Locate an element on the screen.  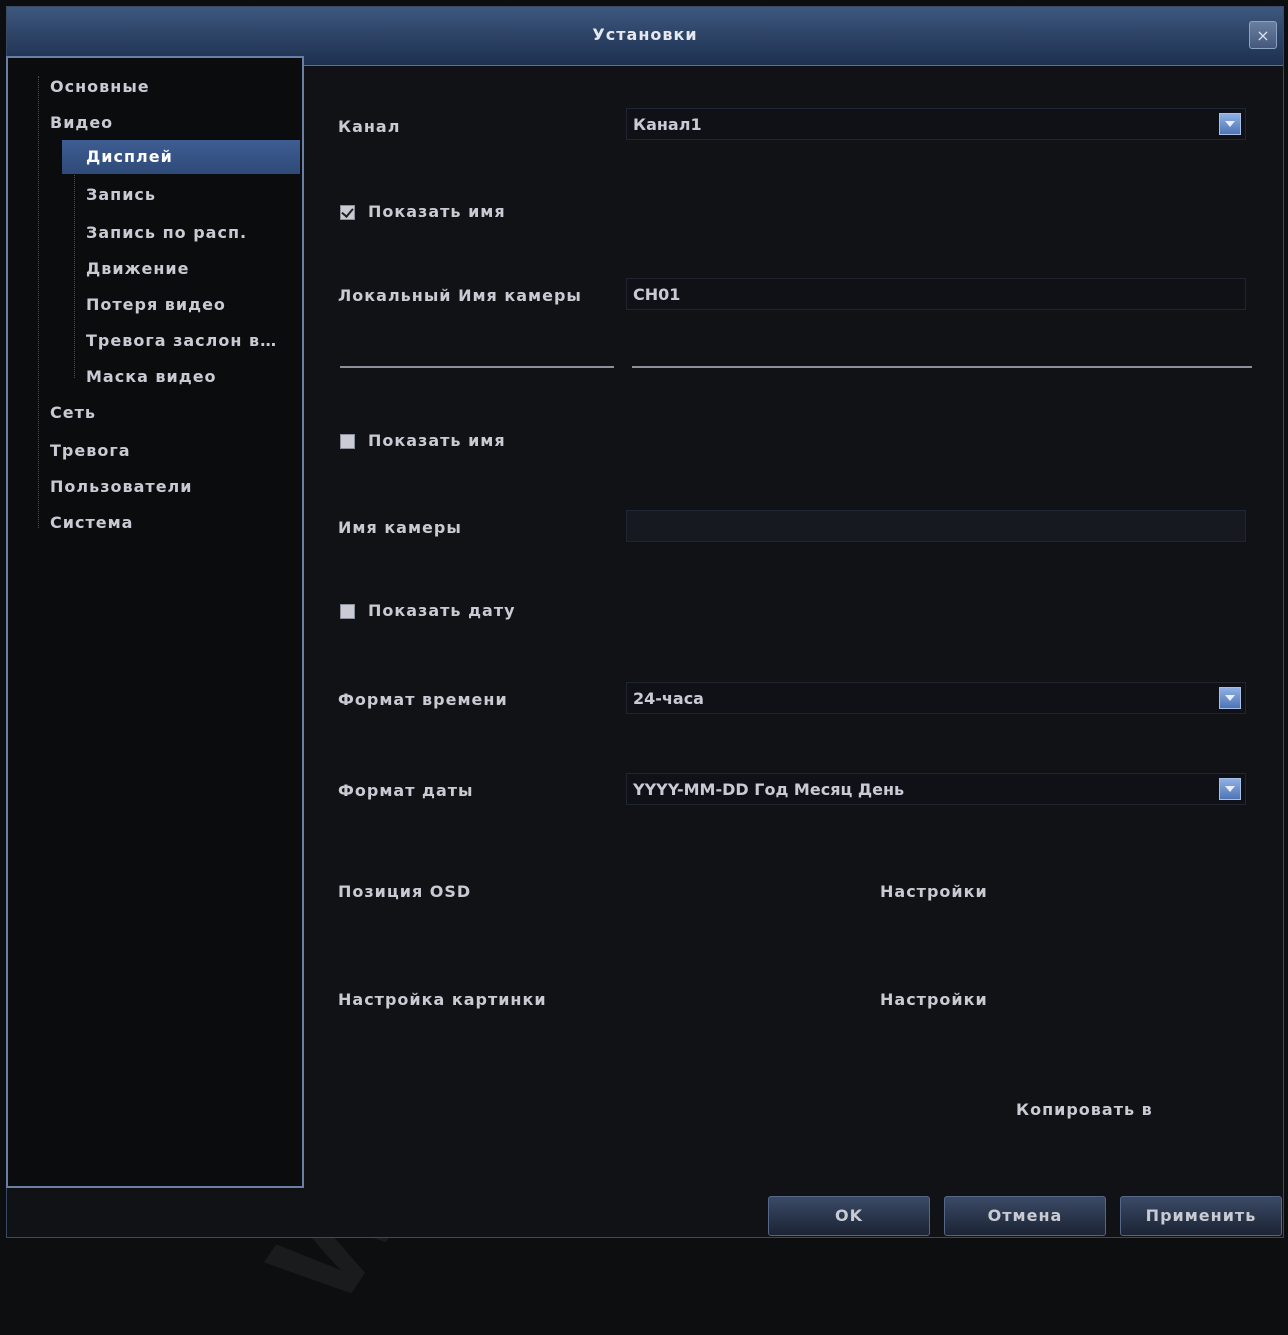
camera-name-input is located at coordinates (936, 526).